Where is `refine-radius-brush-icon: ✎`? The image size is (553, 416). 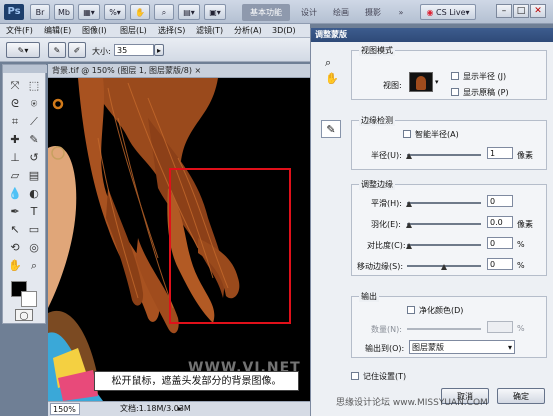
refine-radius-brush-icon: ✎ is located at coordinates (21, 50).